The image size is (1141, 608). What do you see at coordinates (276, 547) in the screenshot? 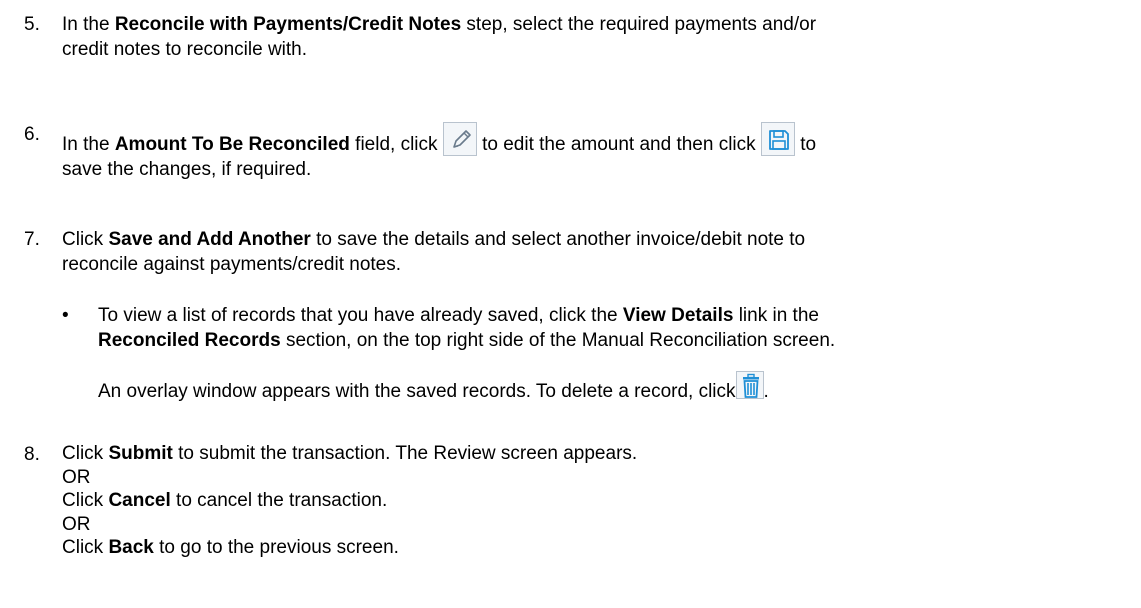
I see `text-run: to go to the previous screen.` at bounding box center [276, 547].